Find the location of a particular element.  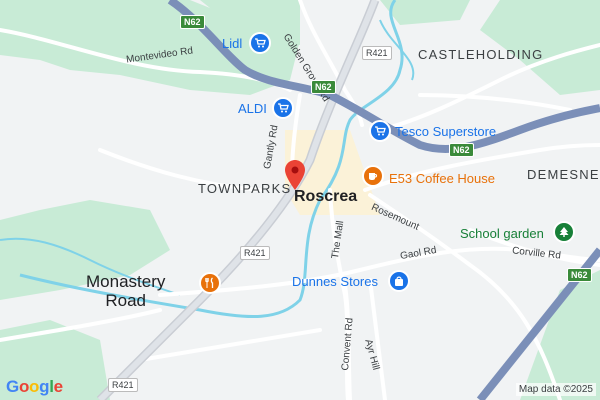

poi-label-e53-coffee-house: E53 Coffee House is located at coordinates (442, 178).